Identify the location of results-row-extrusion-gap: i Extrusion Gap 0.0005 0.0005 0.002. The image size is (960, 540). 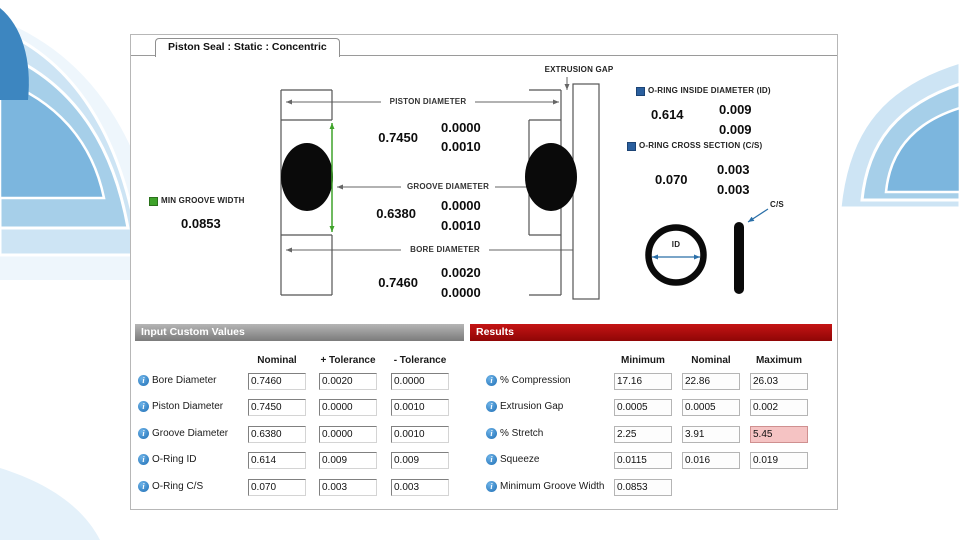
(651, 407).